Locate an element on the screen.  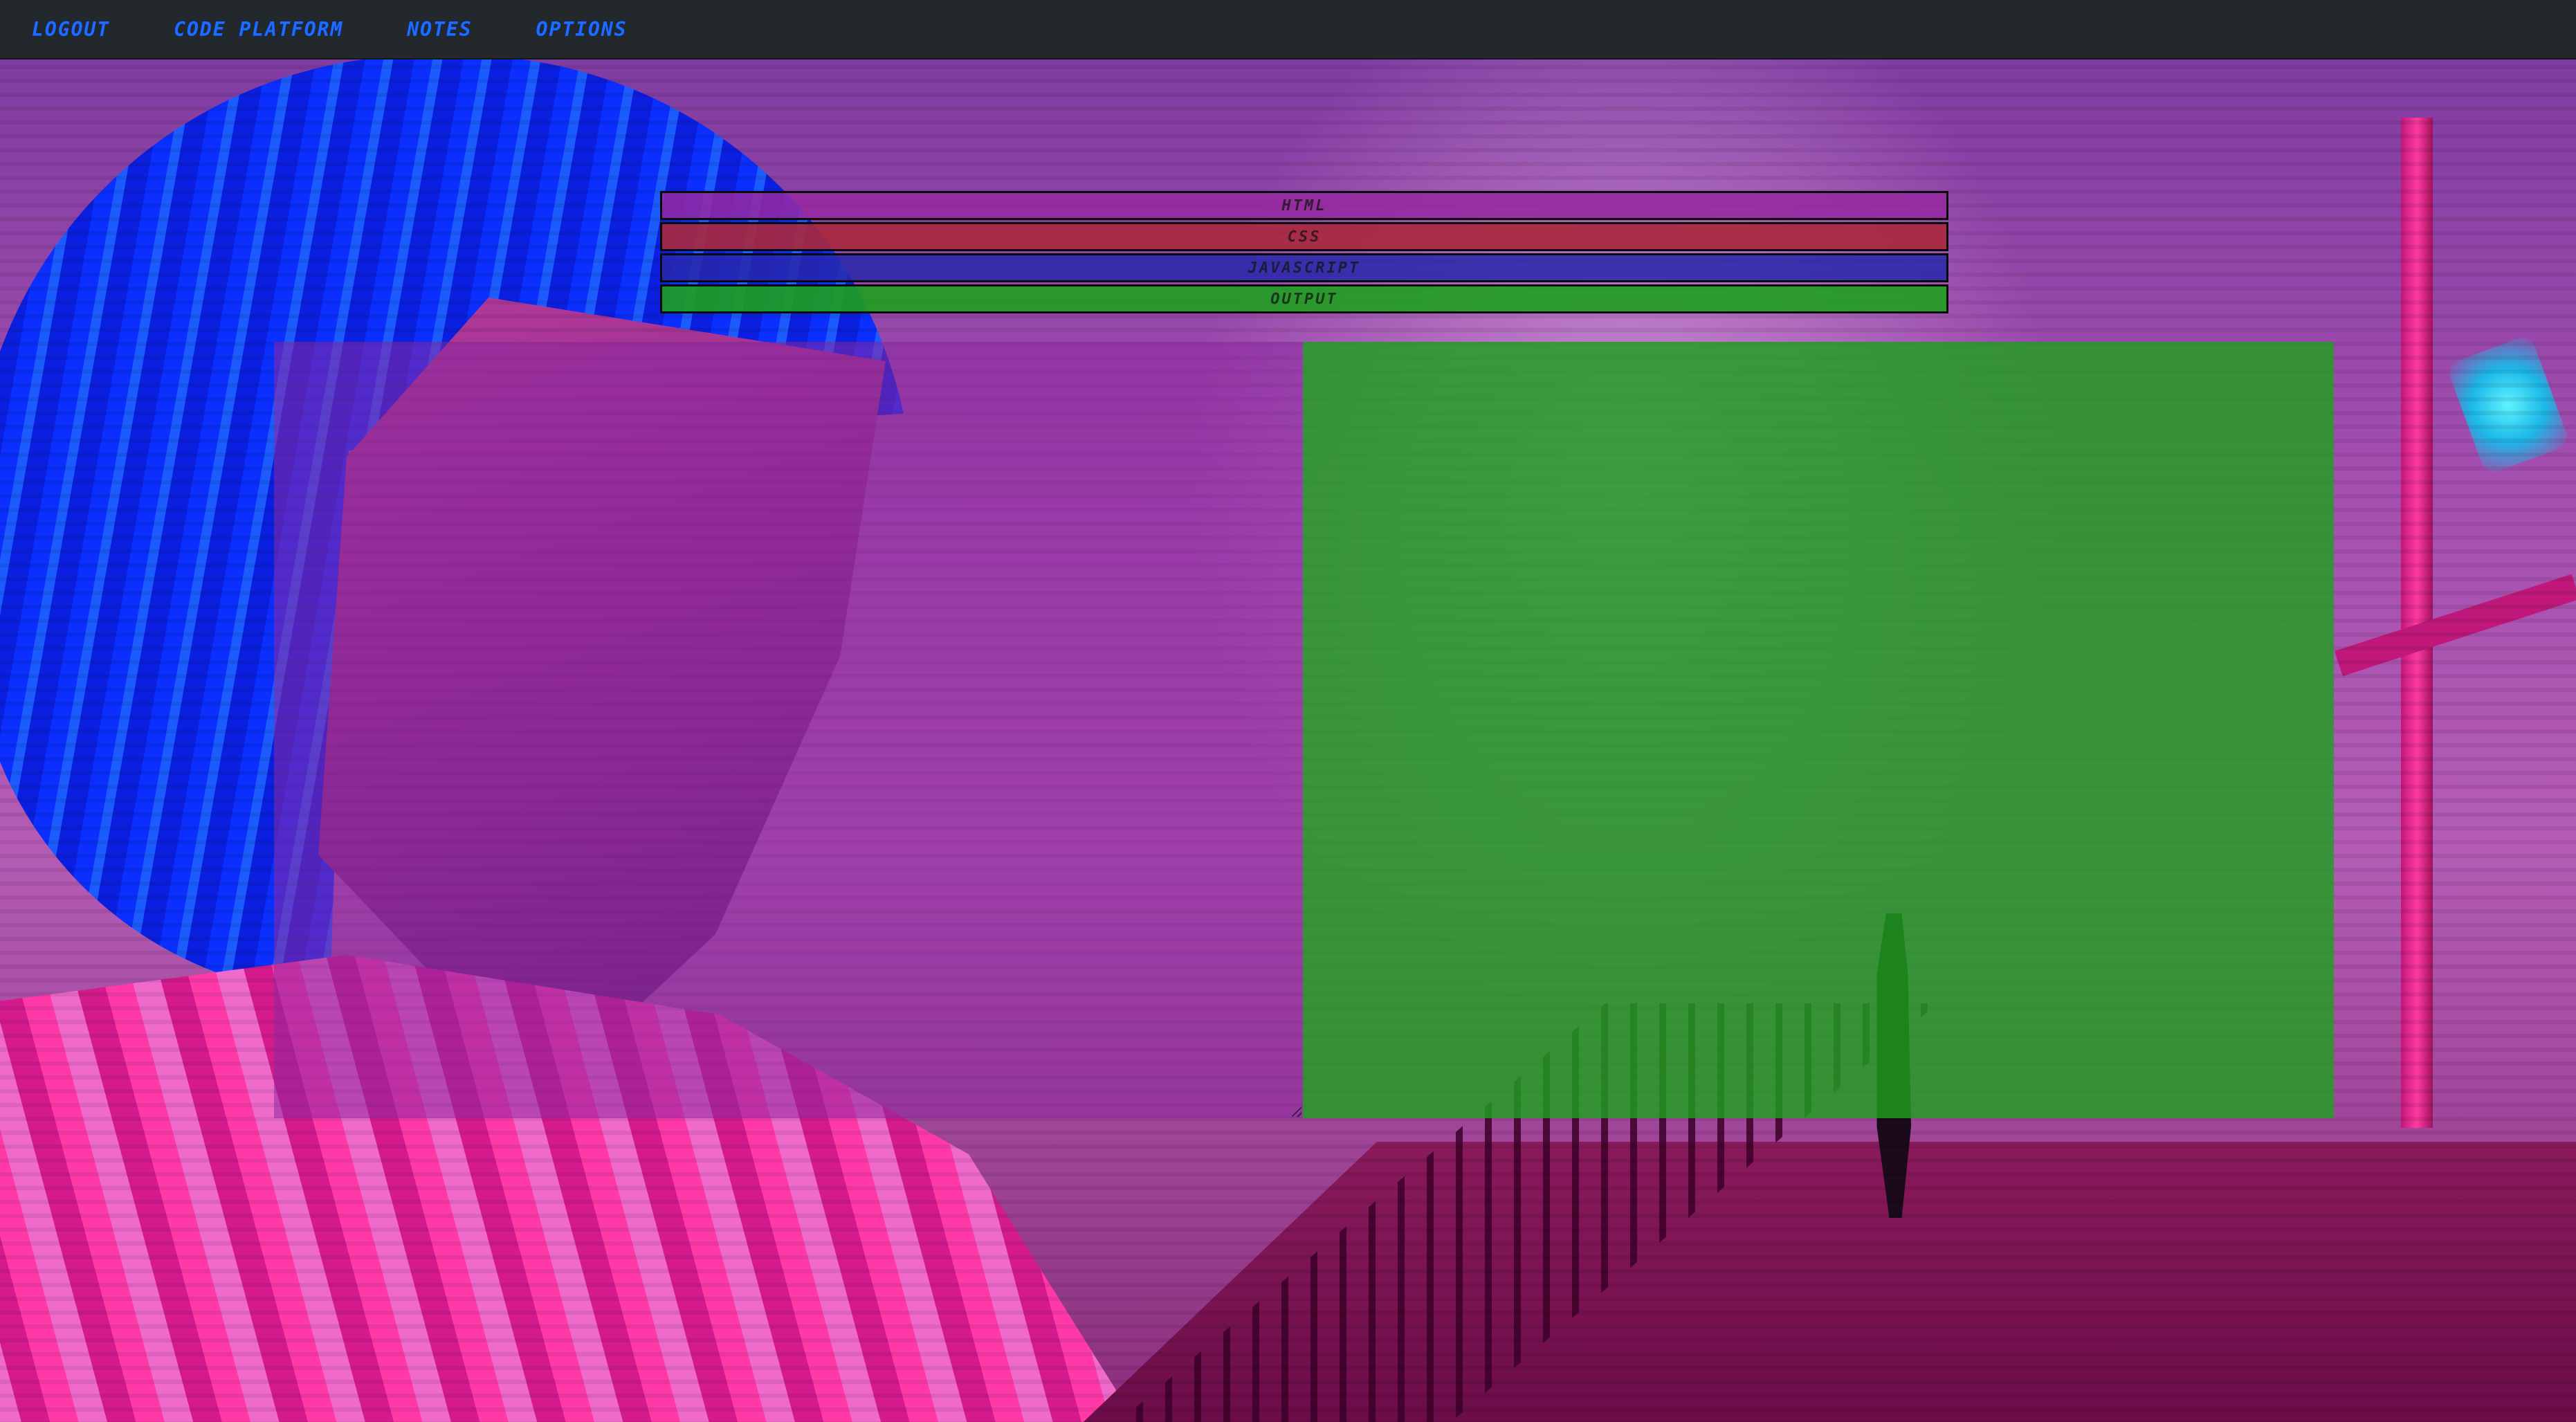
tab-css: CSS is located at coordinates (1304, 236).